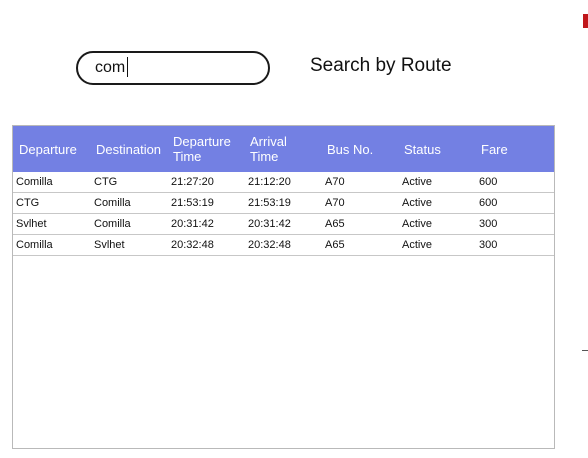 This screenshot has height=458, width=588. Describe the element at coordinates (269, 245) in the screenshot. I see `cell-arrival-time: 20:32:48` at that location.